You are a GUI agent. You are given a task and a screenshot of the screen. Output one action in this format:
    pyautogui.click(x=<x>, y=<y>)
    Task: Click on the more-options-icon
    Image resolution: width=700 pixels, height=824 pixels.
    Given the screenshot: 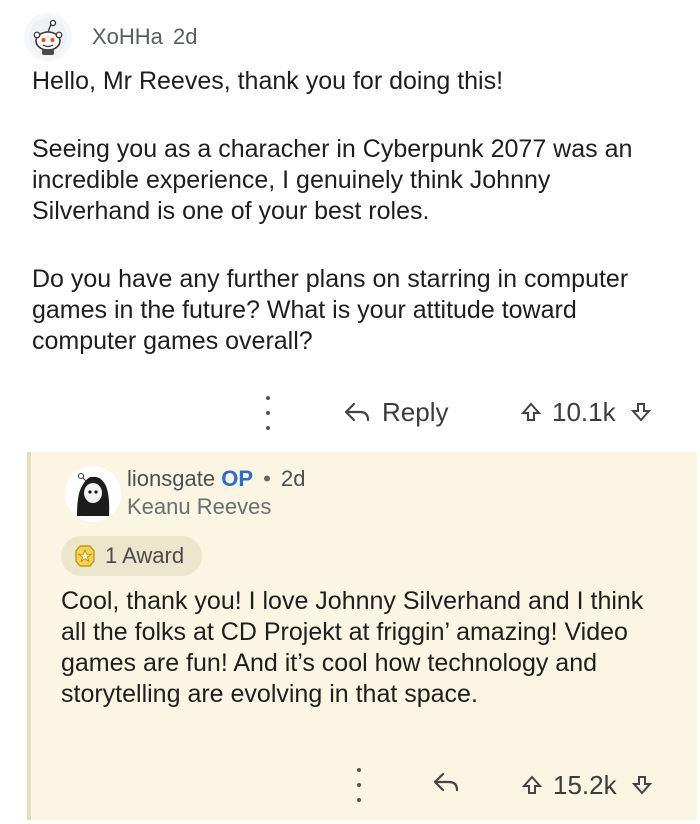 What is the action you would take?
    pyautogui.click(x=268, y=413)
    